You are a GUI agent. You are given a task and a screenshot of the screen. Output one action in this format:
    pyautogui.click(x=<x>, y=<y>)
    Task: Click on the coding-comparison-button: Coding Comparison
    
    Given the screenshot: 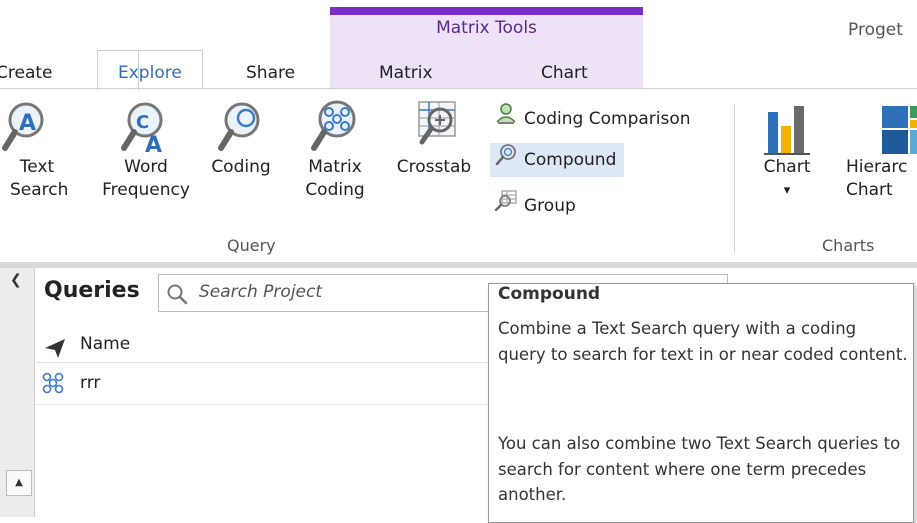 What is the action you would take?
    pyautogui.click(x=594, y=119)
    